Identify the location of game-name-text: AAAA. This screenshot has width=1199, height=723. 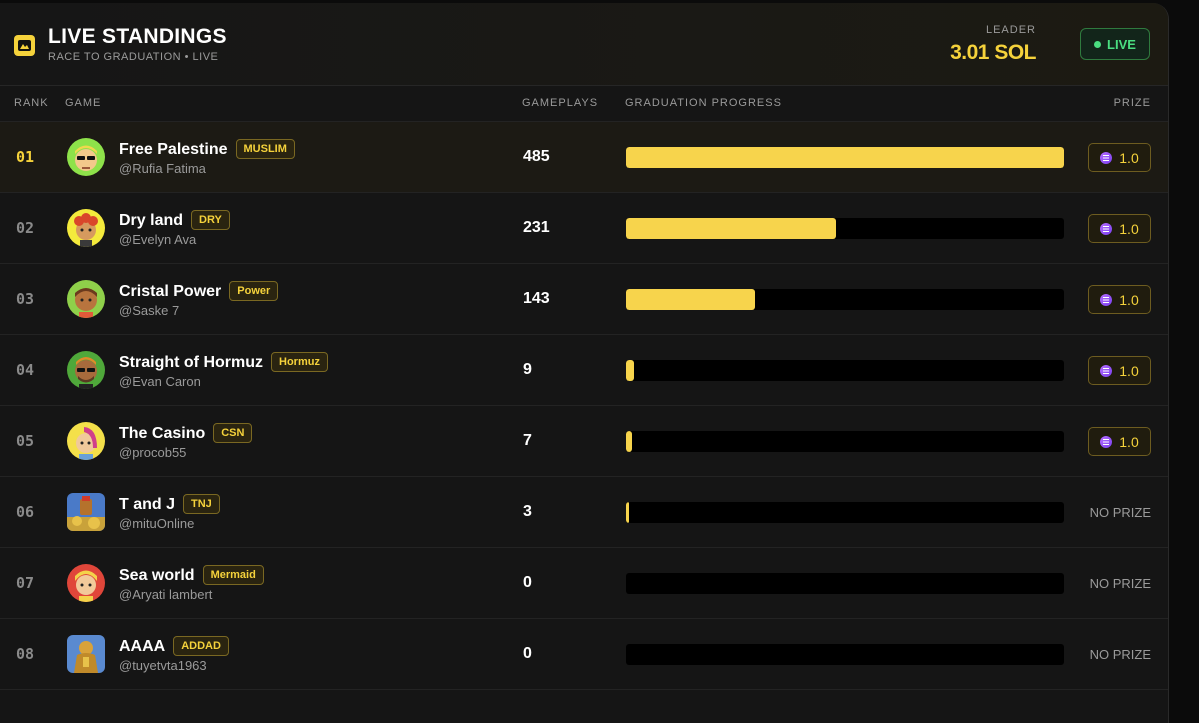
(142, 646).